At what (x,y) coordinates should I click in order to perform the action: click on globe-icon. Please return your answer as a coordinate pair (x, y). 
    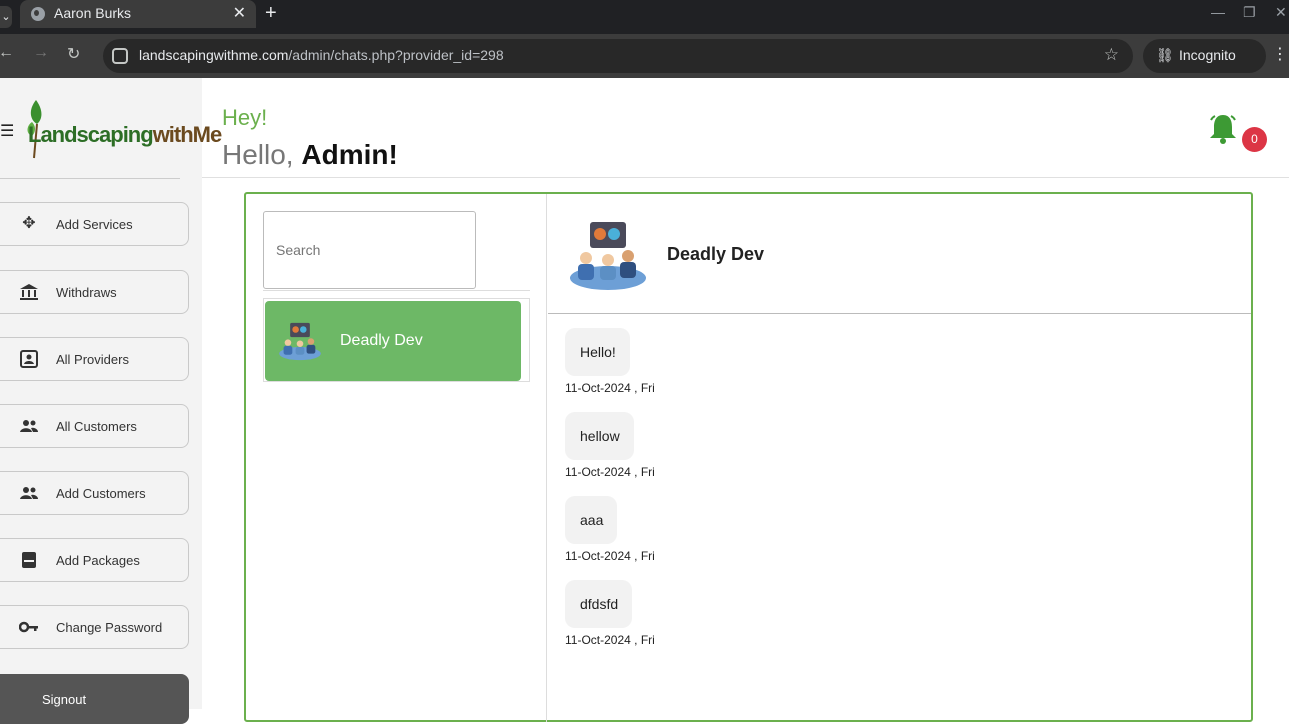
    Looking at the image, I should click on (38, 14).